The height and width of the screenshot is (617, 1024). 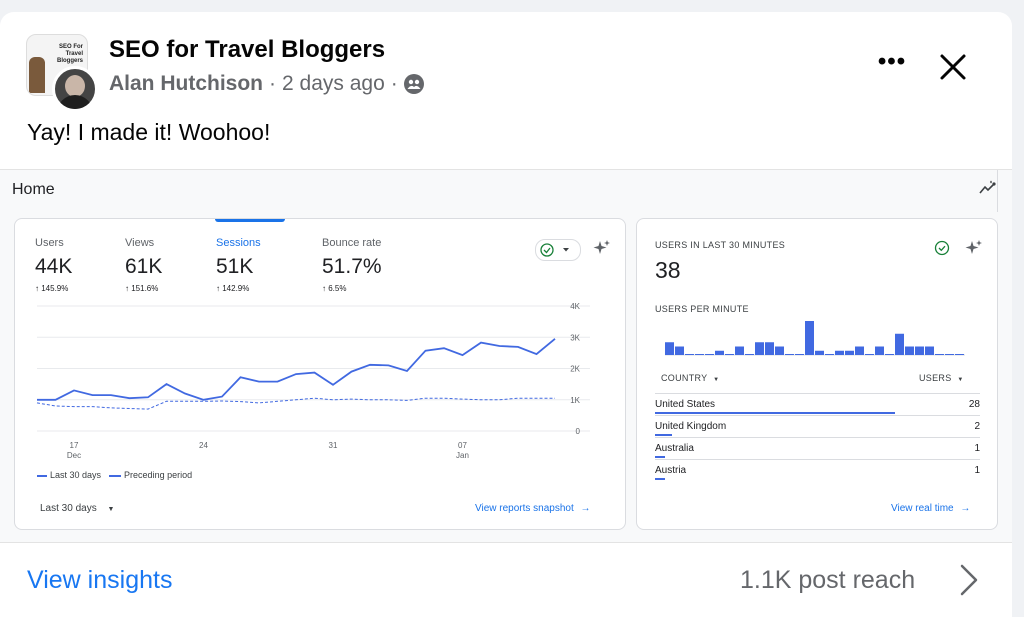 I want to click on users-column-header: USERS ▼, so click(x=941, y=378).